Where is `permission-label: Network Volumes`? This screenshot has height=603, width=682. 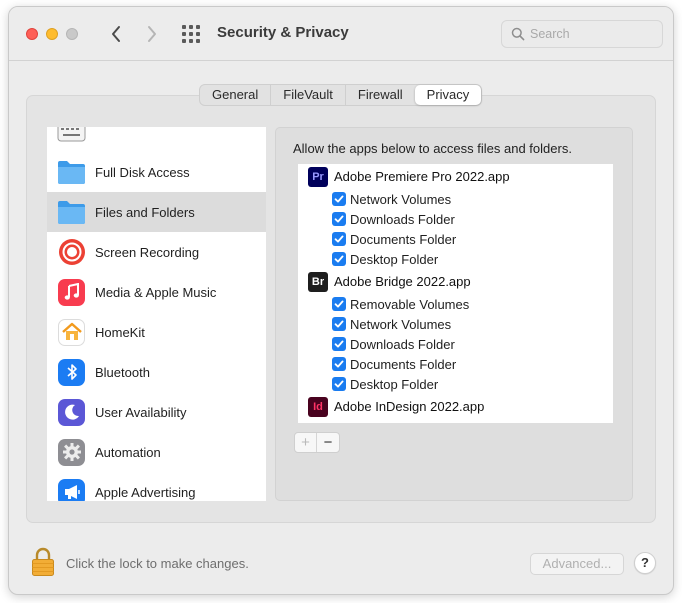
permission-label: Network Volumes is located at coordinates (401, 324).